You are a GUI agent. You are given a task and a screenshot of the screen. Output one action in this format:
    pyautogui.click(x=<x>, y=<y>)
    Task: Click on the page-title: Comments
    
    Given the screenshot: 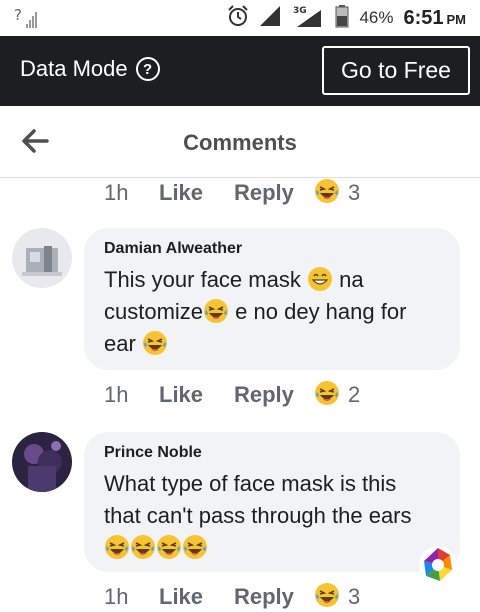 What is the action you would take?
    pyautogui.click(x=240, y=142)
    